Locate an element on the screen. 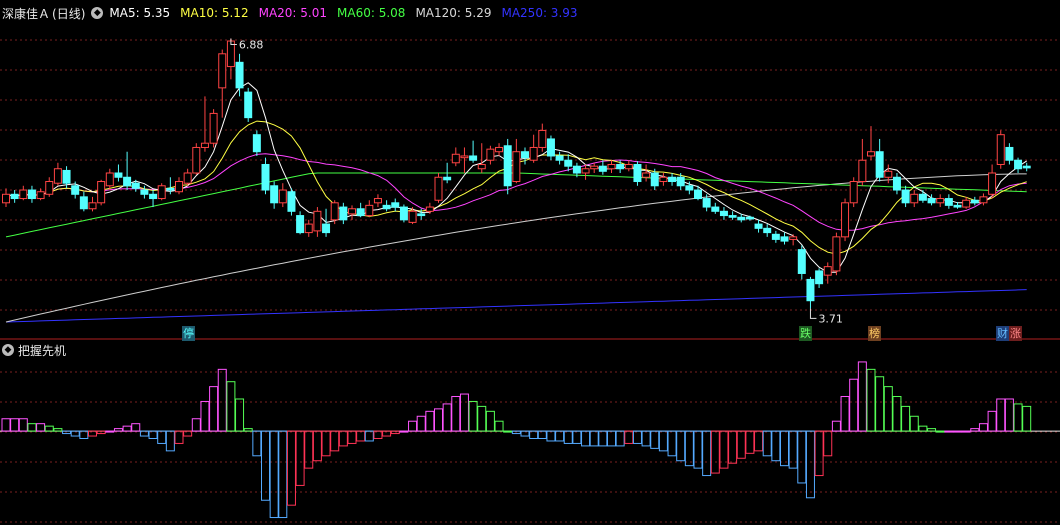 The height and width of the screenshot is (525, 1060). indicator-header: ◆ 把握先机 is located at coordinates (33, 350).